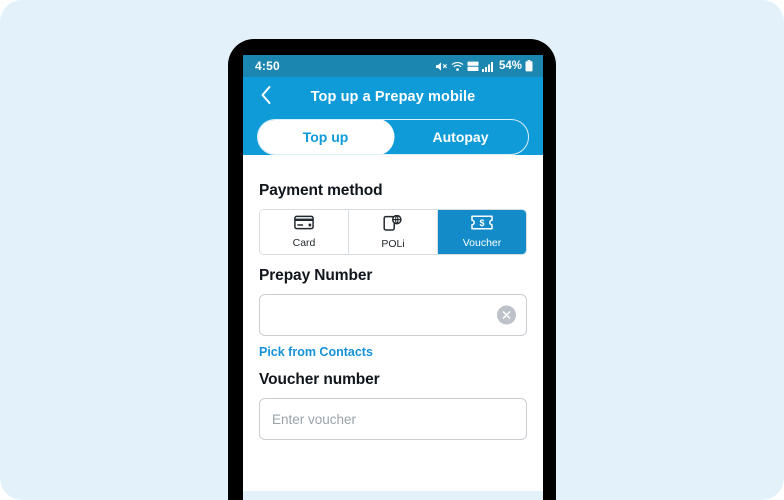 The image size is (784, 500). Describe the element at coordinates (457, 66) in the screenshot. I see `wifi-icon` at that location.